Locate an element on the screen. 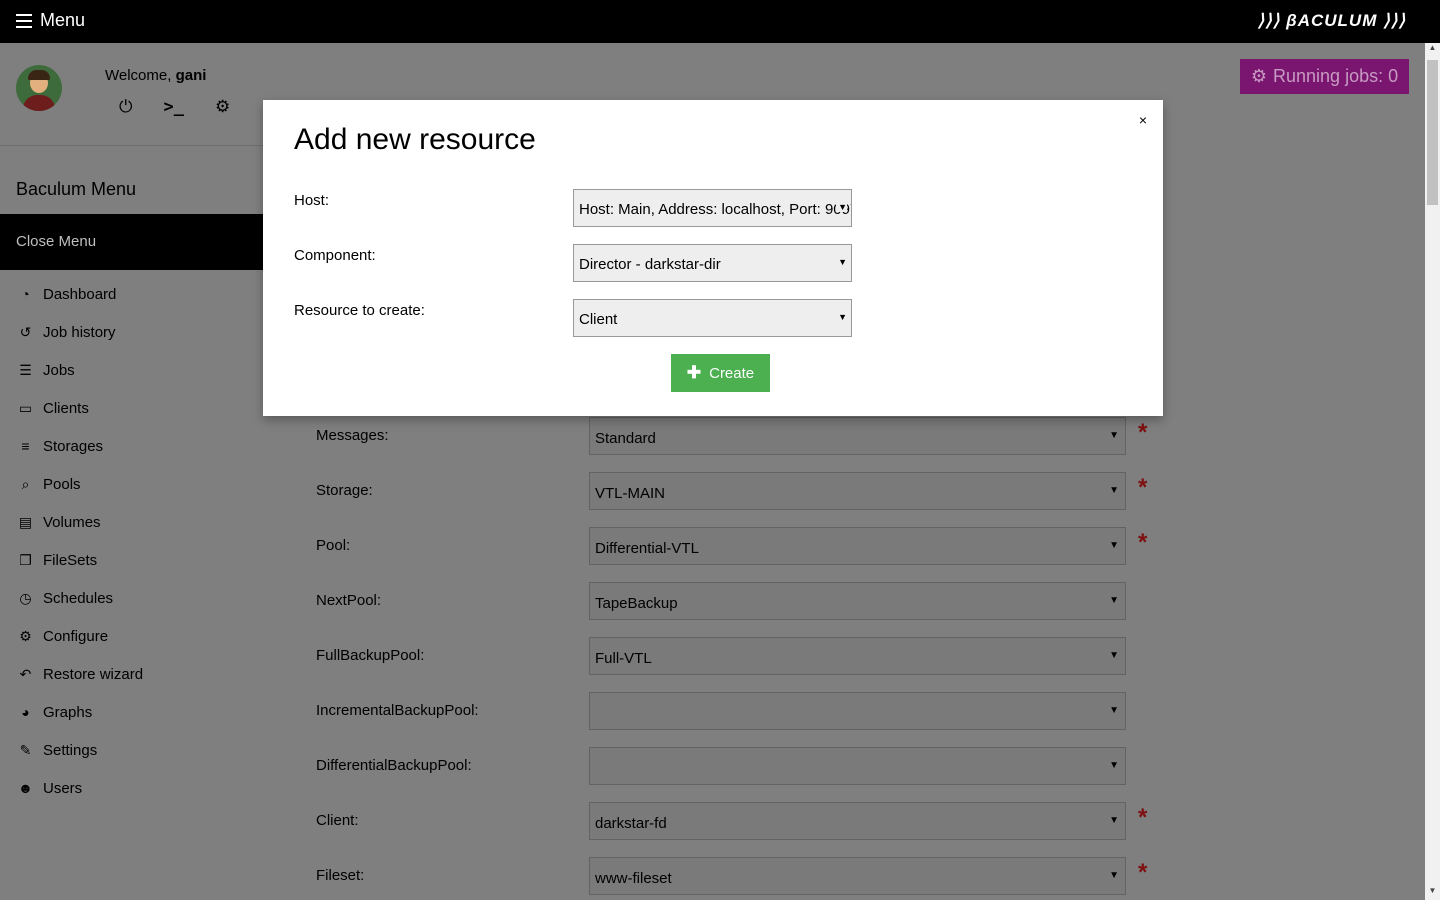 The image size is (1440, 900). fullbackuppool-select: Full-VTL ▼ is located at coordinates (857, 656).